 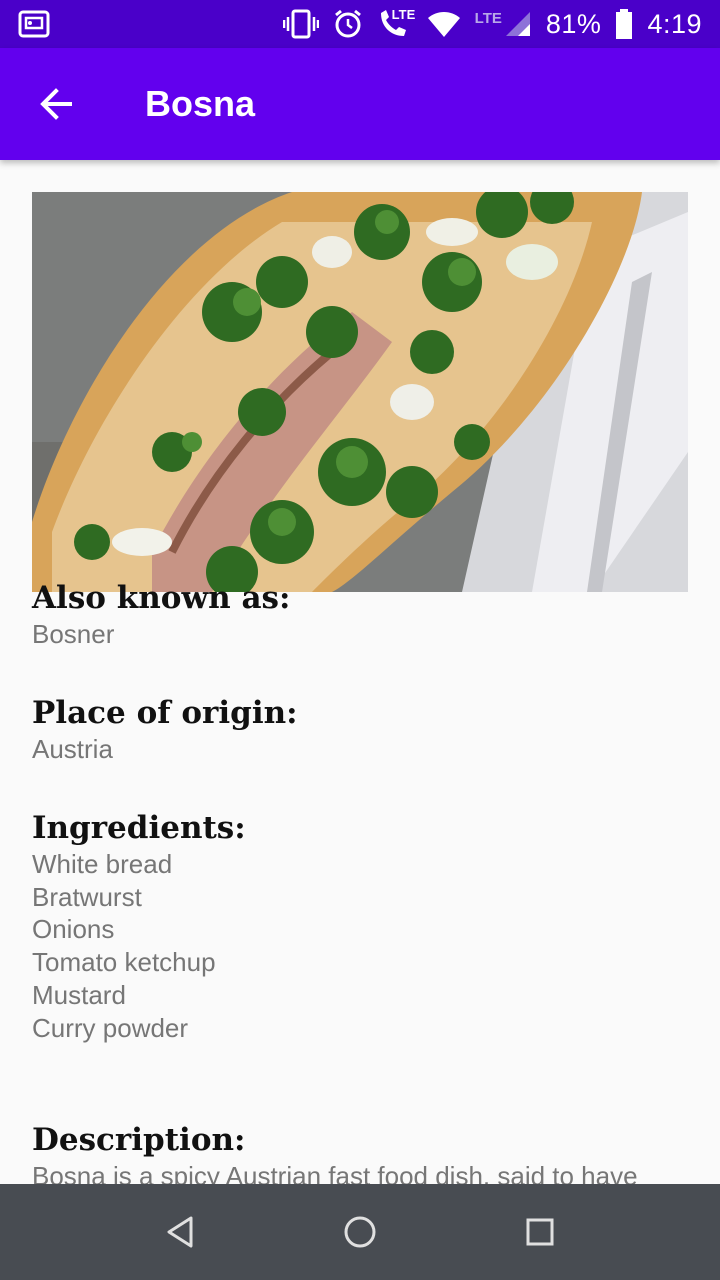 I want to click on signal-icon: LTE, so click(x=503, y=24).